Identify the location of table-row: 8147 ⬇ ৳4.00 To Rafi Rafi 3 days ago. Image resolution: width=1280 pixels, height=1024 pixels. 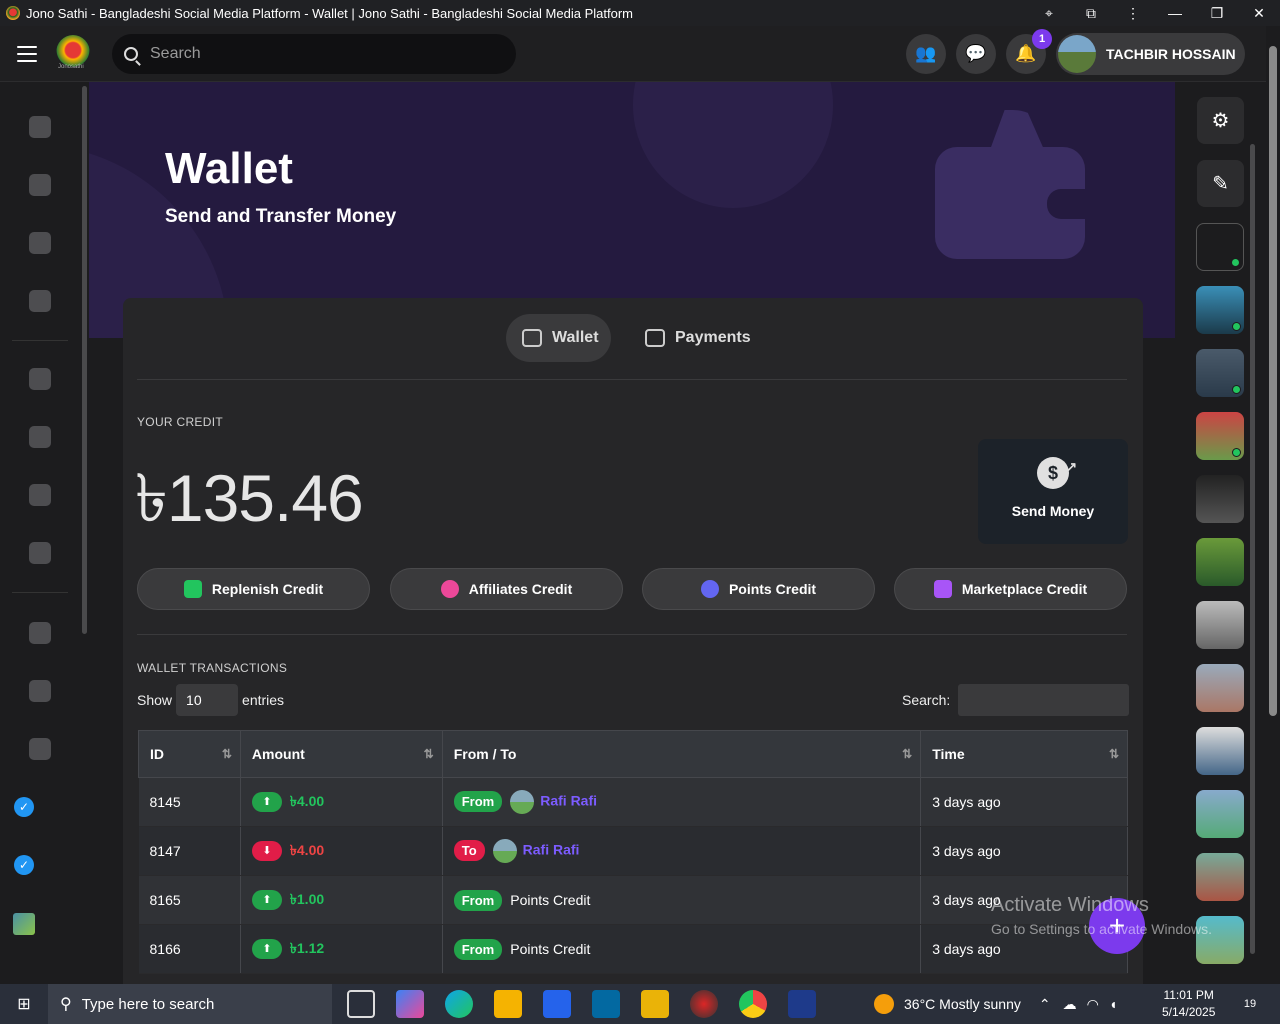
(633, 851).